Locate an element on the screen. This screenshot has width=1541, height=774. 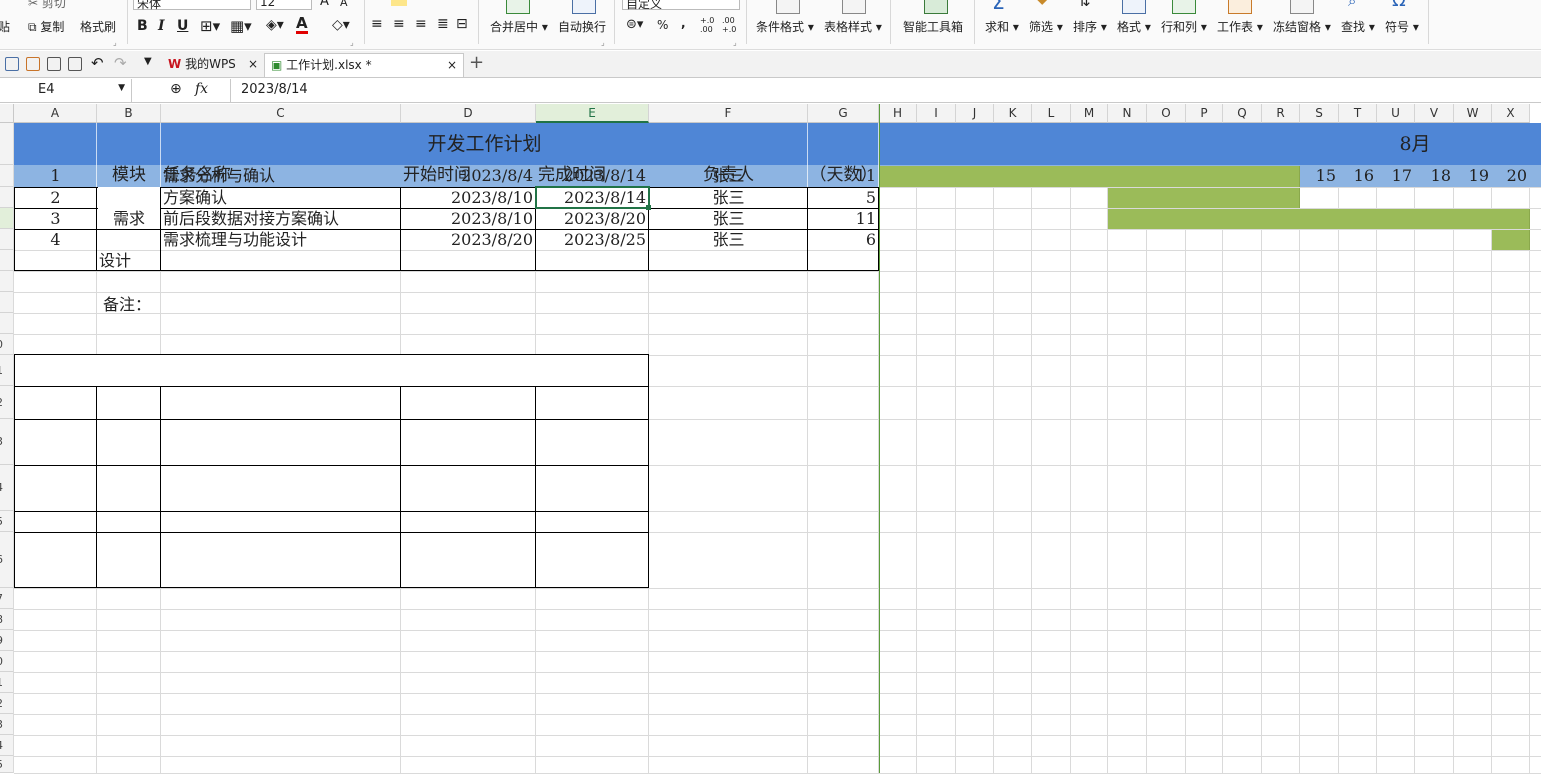
cell-days: 5 is located at coordinates (843, 197).